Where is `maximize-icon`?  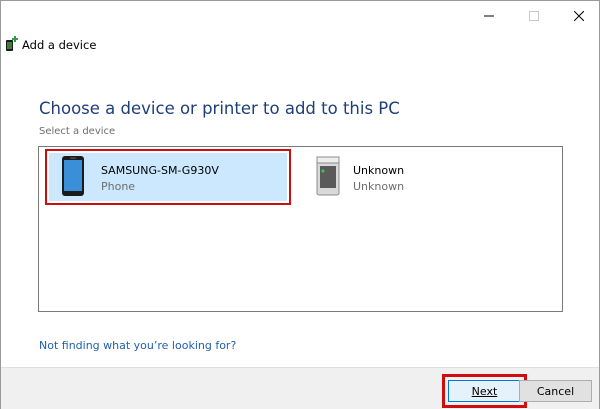
maximize-icon is located at coordinates (534, 16).